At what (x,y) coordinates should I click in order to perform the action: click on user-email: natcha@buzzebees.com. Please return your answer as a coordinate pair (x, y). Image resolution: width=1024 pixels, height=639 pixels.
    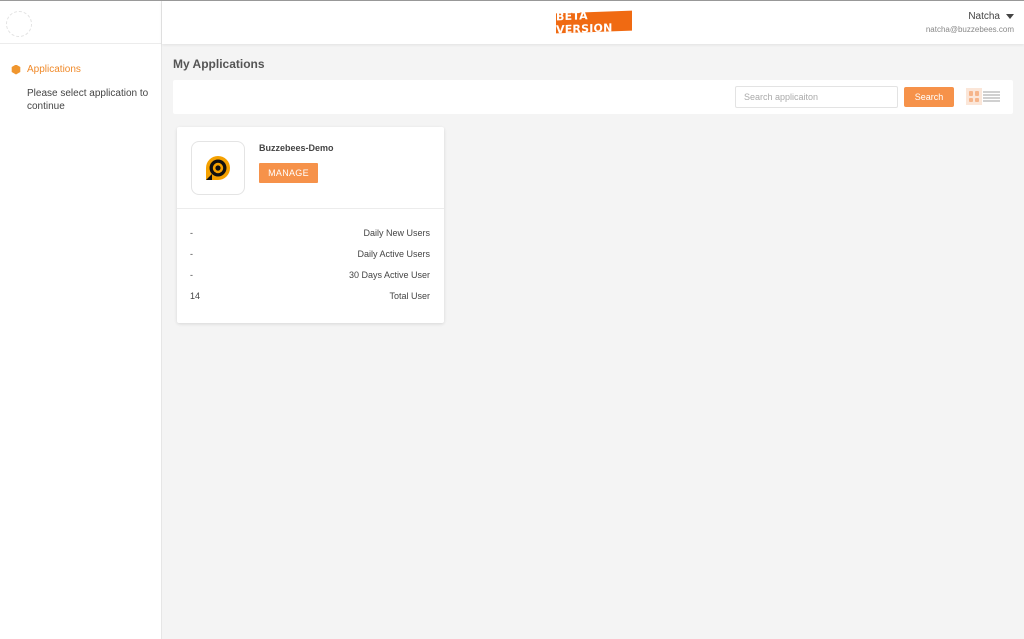
    Looking at the image, I should click on (969, 29).